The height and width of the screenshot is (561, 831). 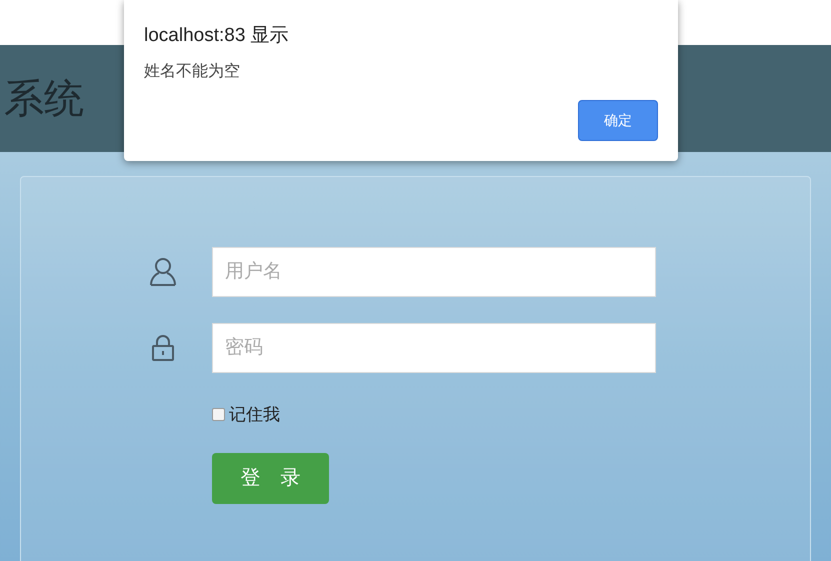 I want to click on lock-icon, so click(x=163, y=348).